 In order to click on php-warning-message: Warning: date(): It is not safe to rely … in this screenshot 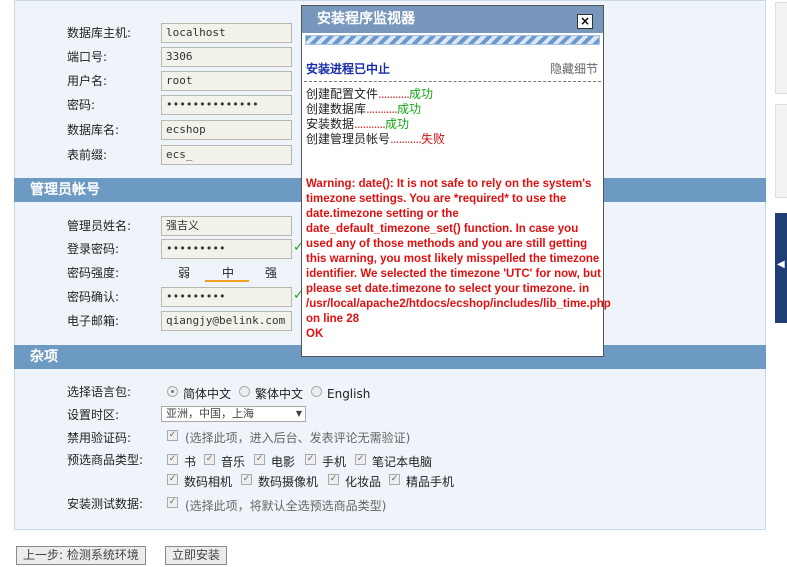, I will do `click(458, 259)`.